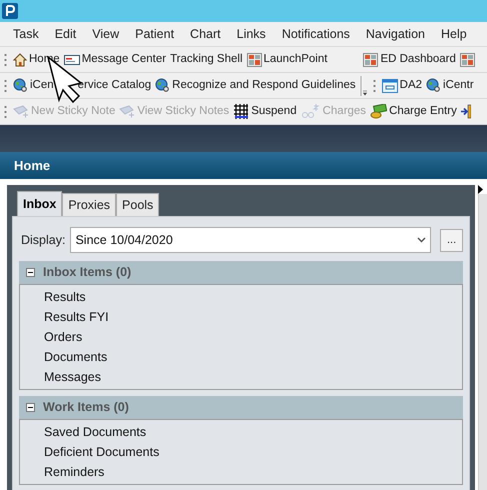 This screenshot has height=490, width=487. Describe the element at coordinates (89, 204) in the screenshot. I see `tab: Proxies` at that location.